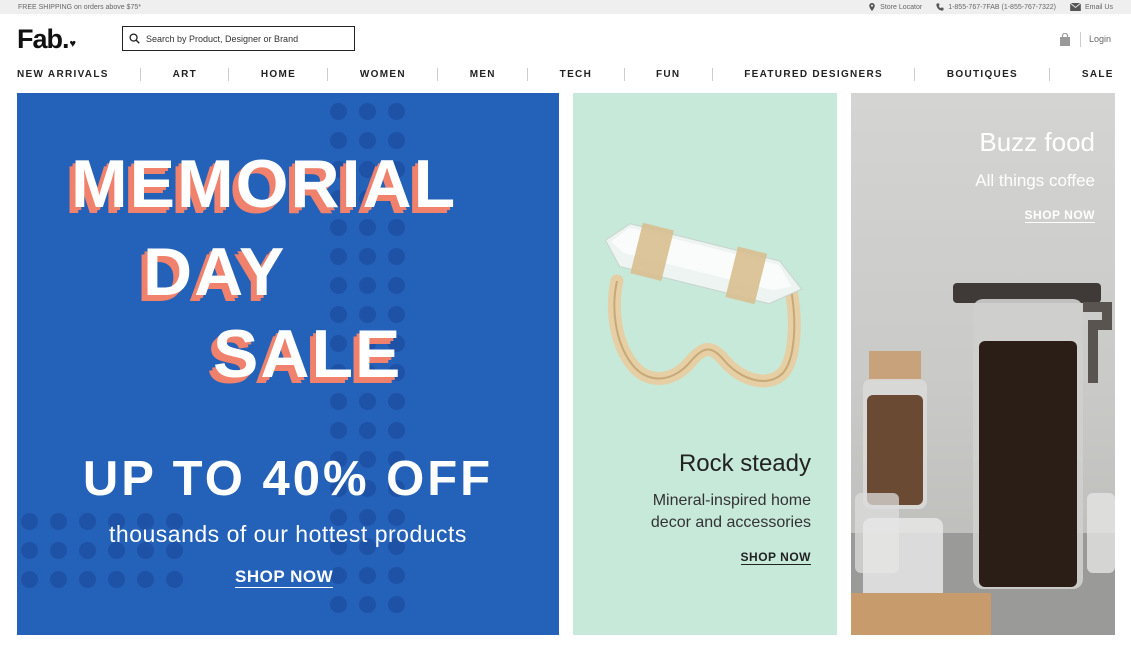  I want to click on hero-shop-now-link: SHOP NOW, so click(284, 577).